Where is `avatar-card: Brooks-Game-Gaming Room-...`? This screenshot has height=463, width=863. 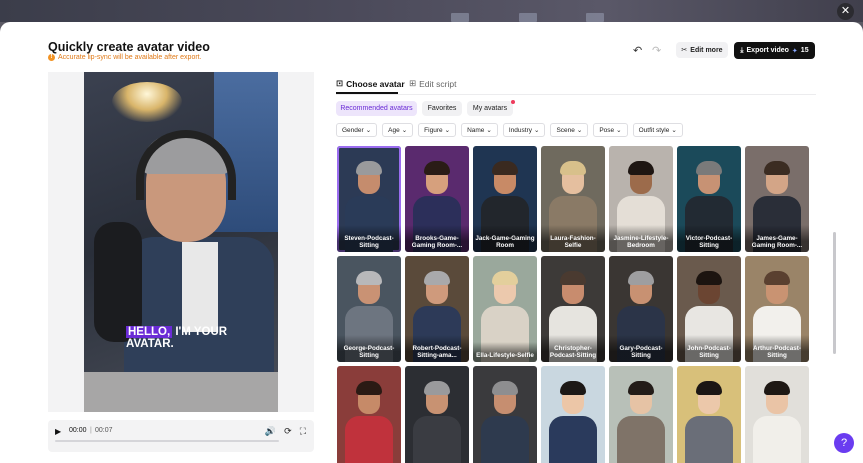 avatar-card: Brooks-Game-Gaming Room-... is located at coordinates (437, 199).